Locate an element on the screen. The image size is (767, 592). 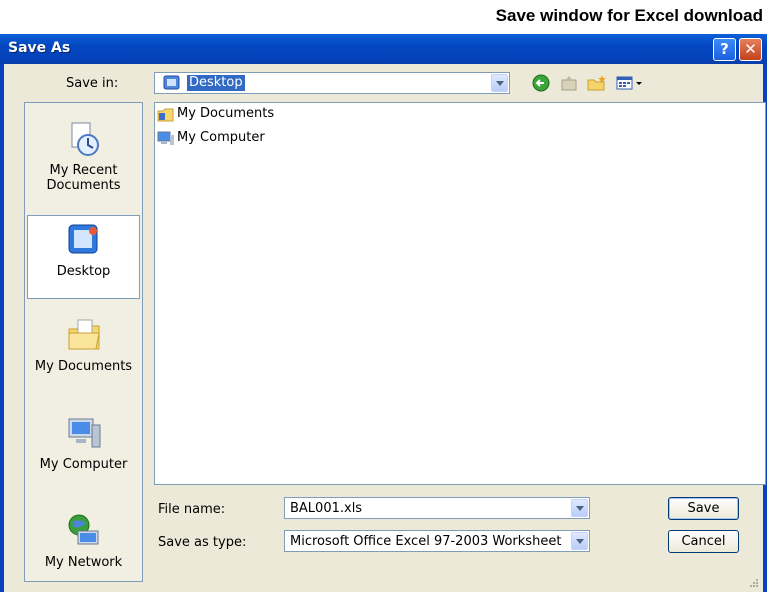
place-label: My Documents is located at coordinates (83, 366).